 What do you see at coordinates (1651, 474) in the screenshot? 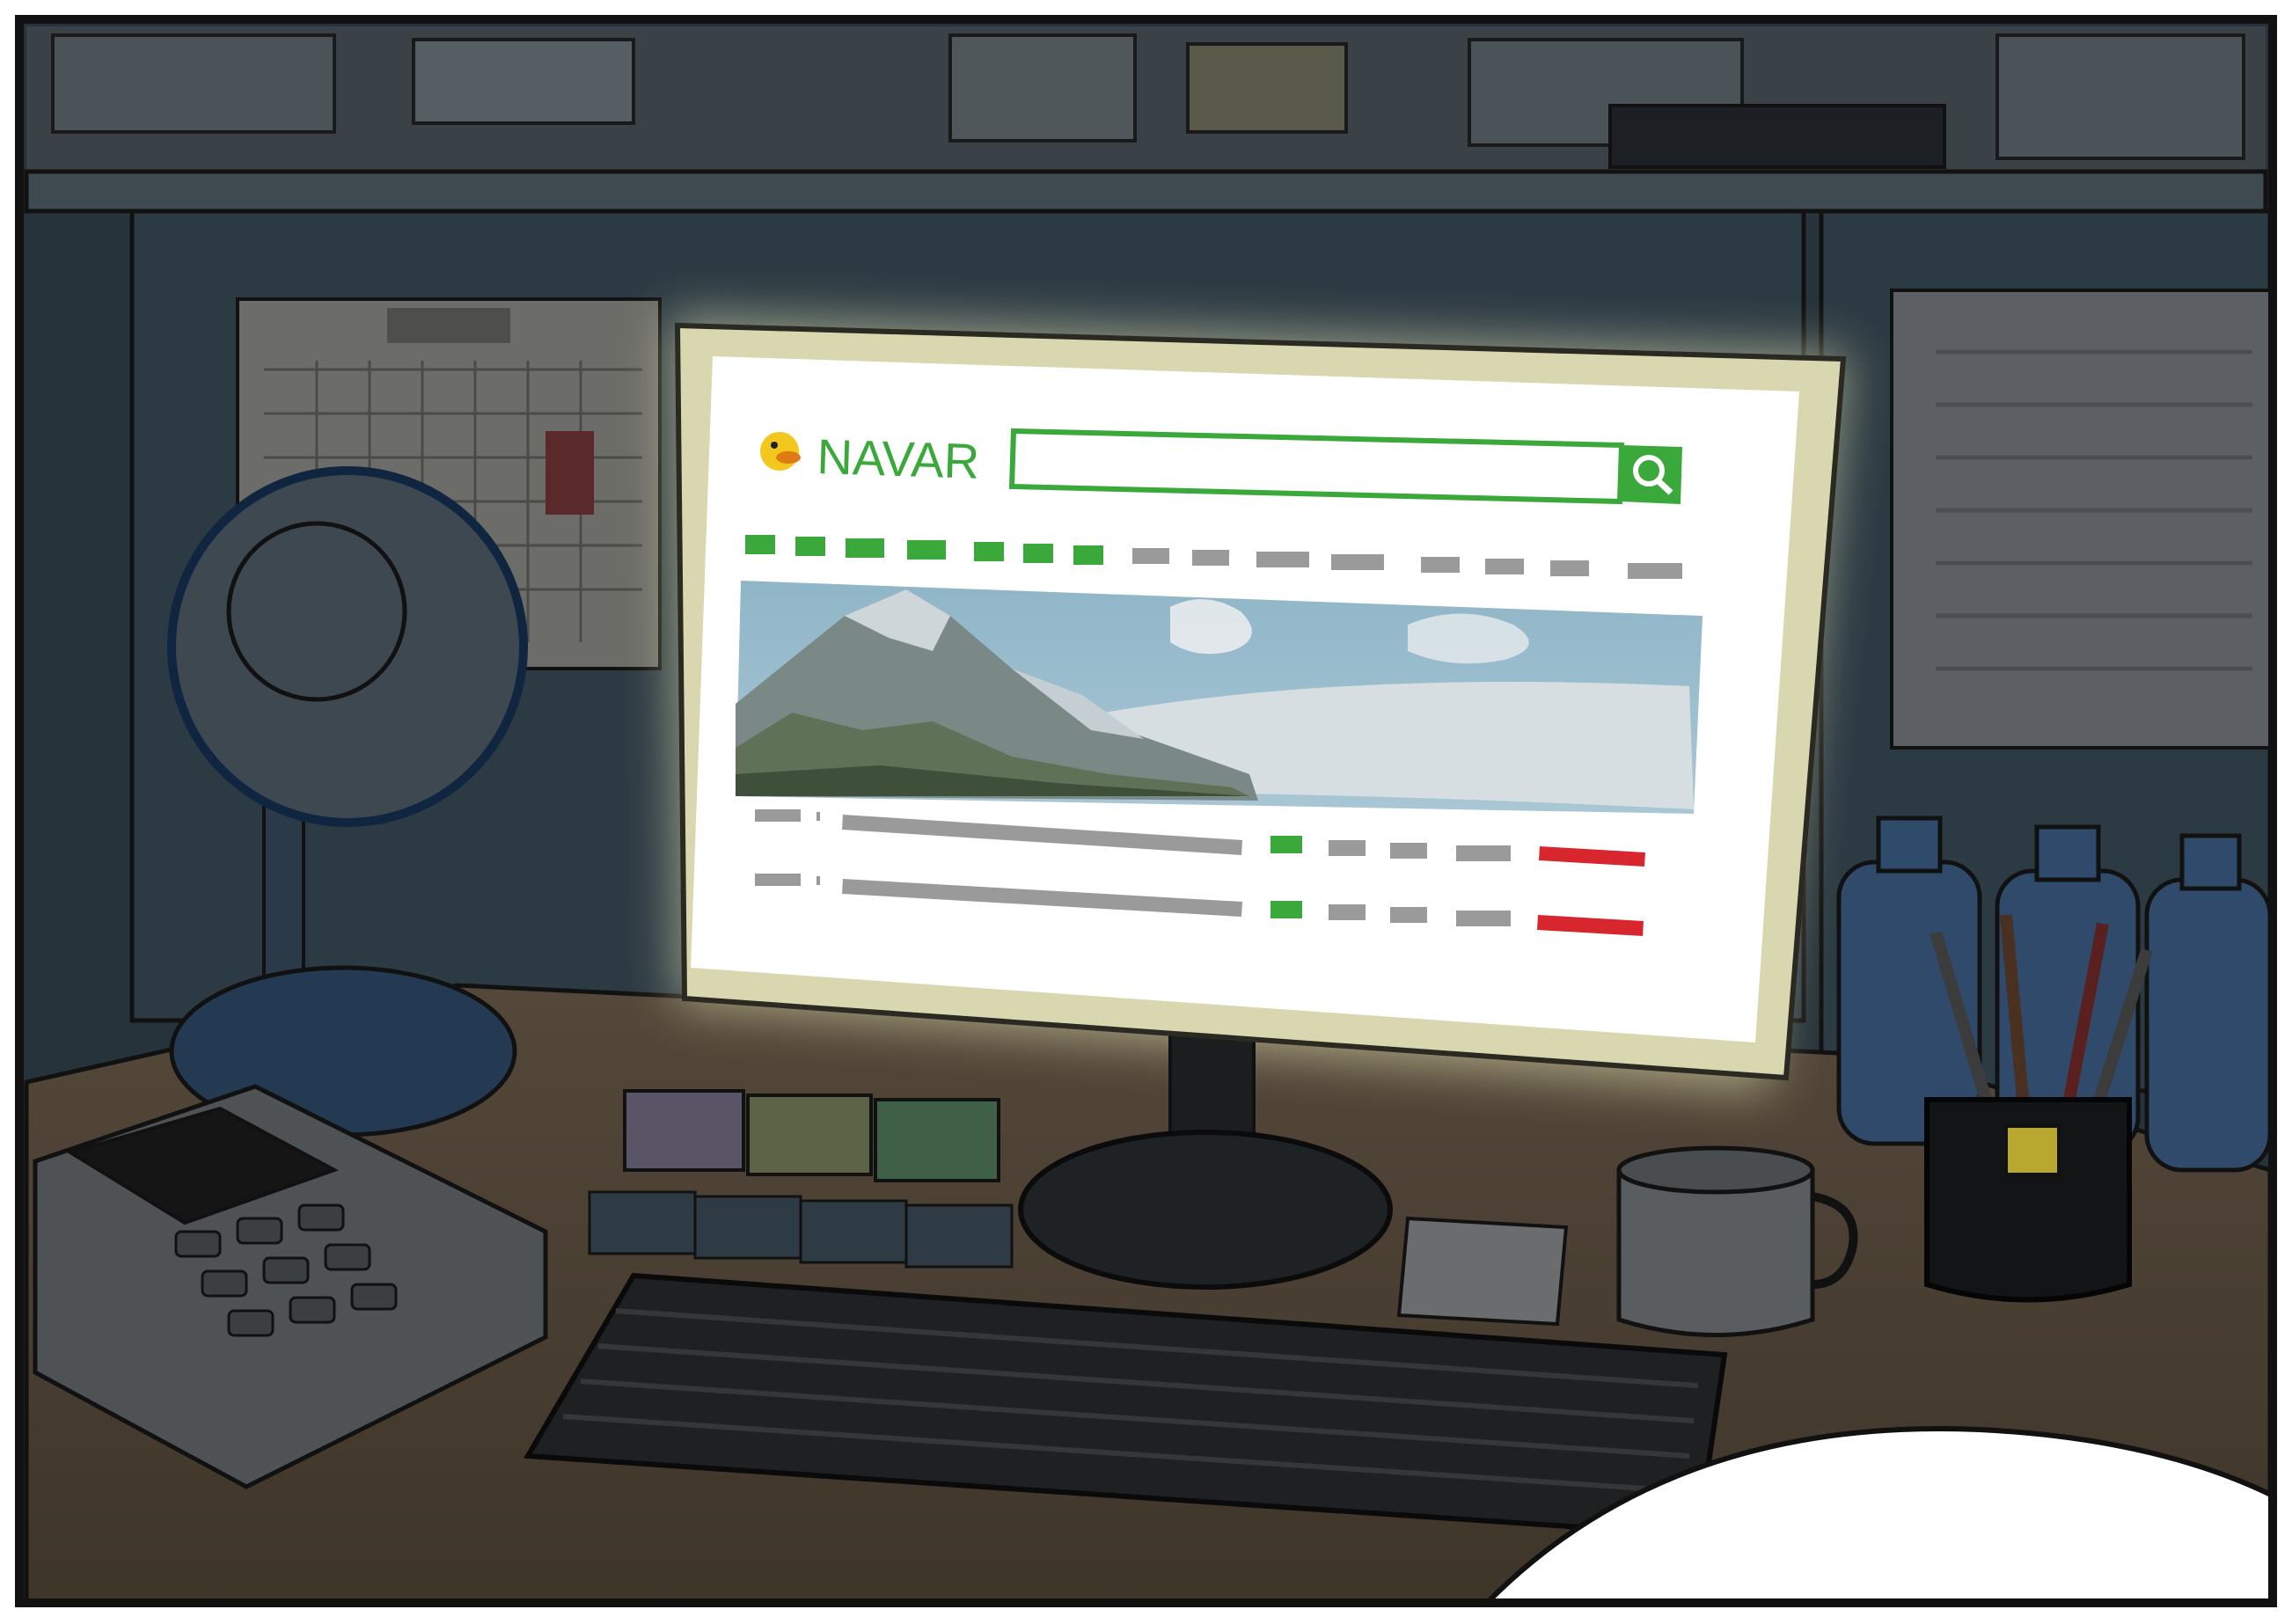
I see `search-button` at bounding box center [1651, 474].